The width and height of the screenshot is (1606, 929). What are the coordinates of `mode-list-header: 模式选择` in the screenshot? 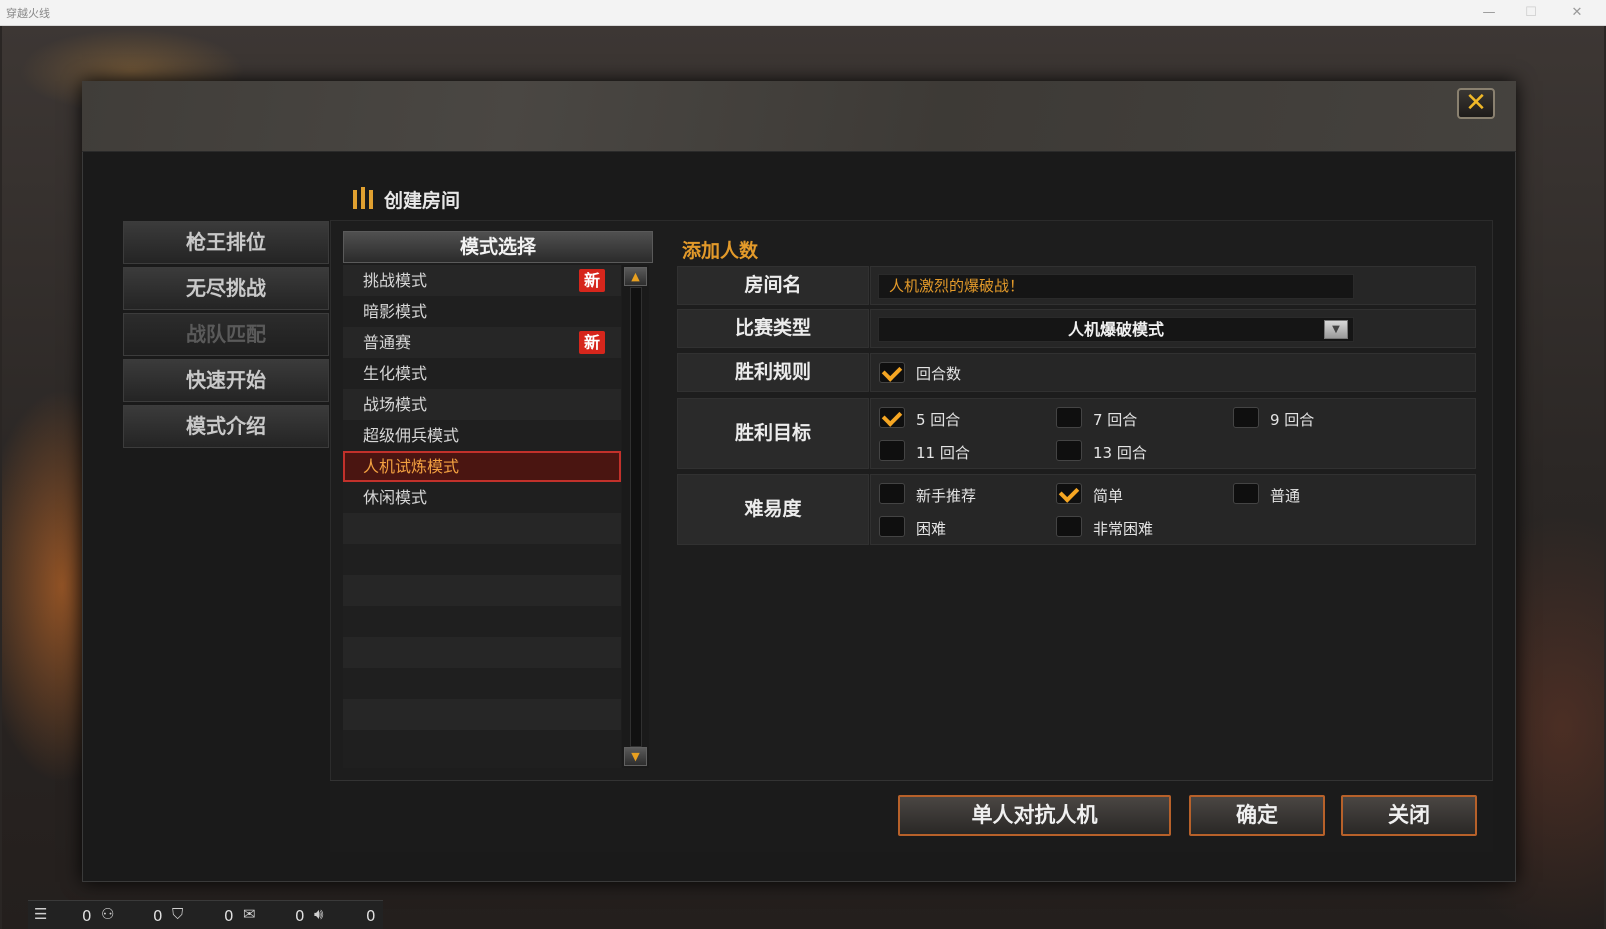 It's located at (498, 247).